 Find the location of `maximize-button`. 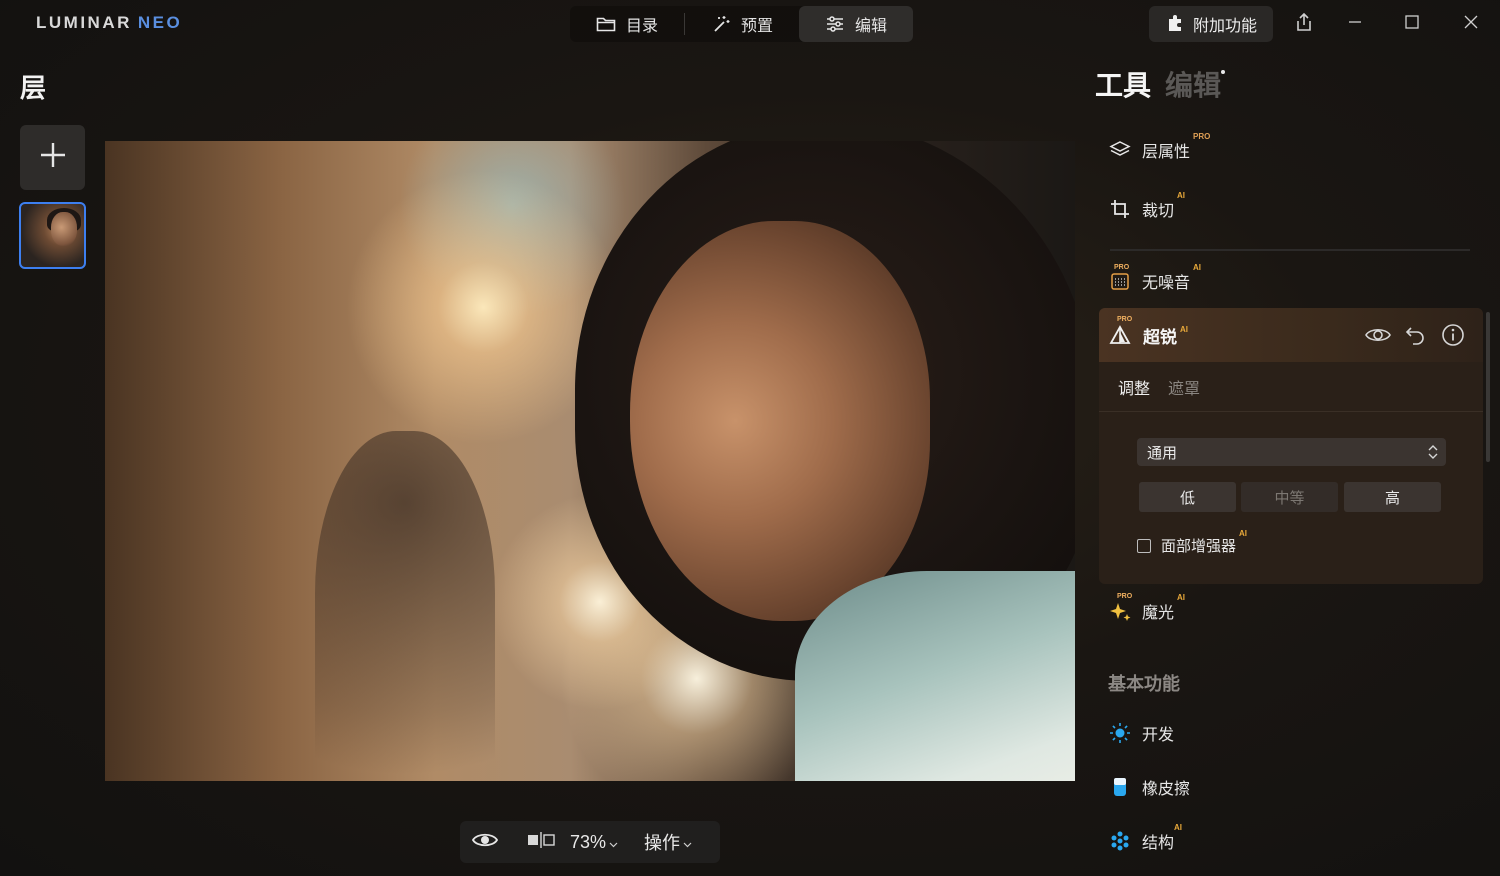

maximize-button is located at coordinates (1412, 24).